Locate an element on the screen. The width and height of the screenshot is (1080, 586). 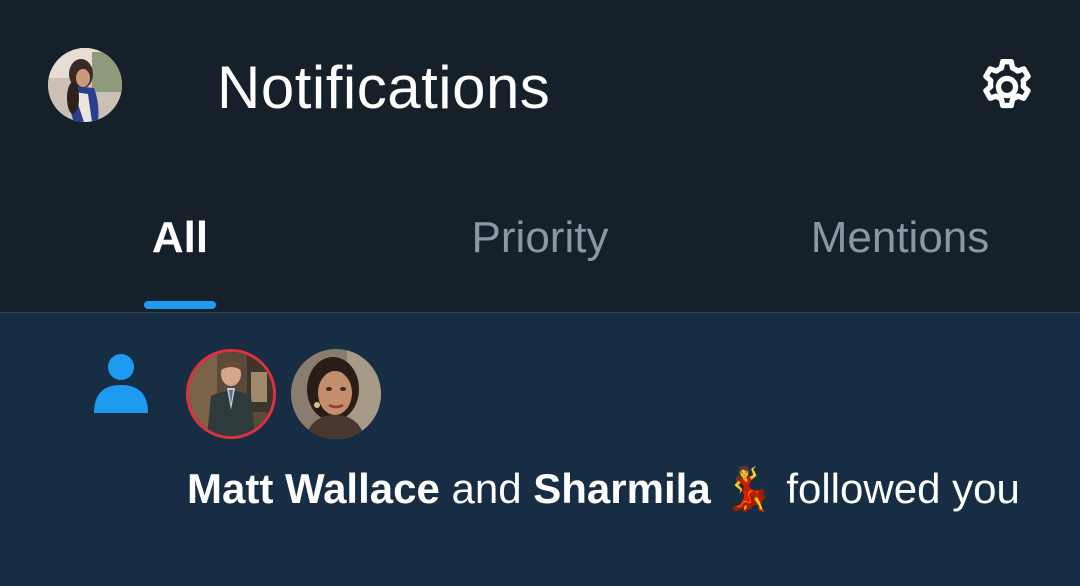
follower-avatar-sharmila is located at coordinates (336, 394).